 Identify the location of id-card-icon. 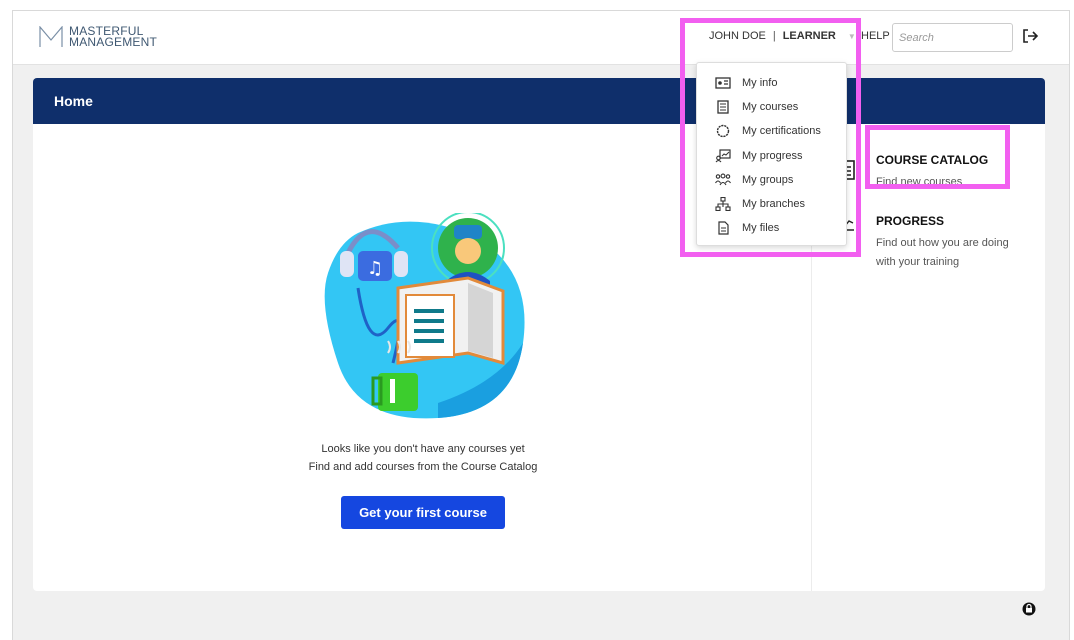
(723, 83).